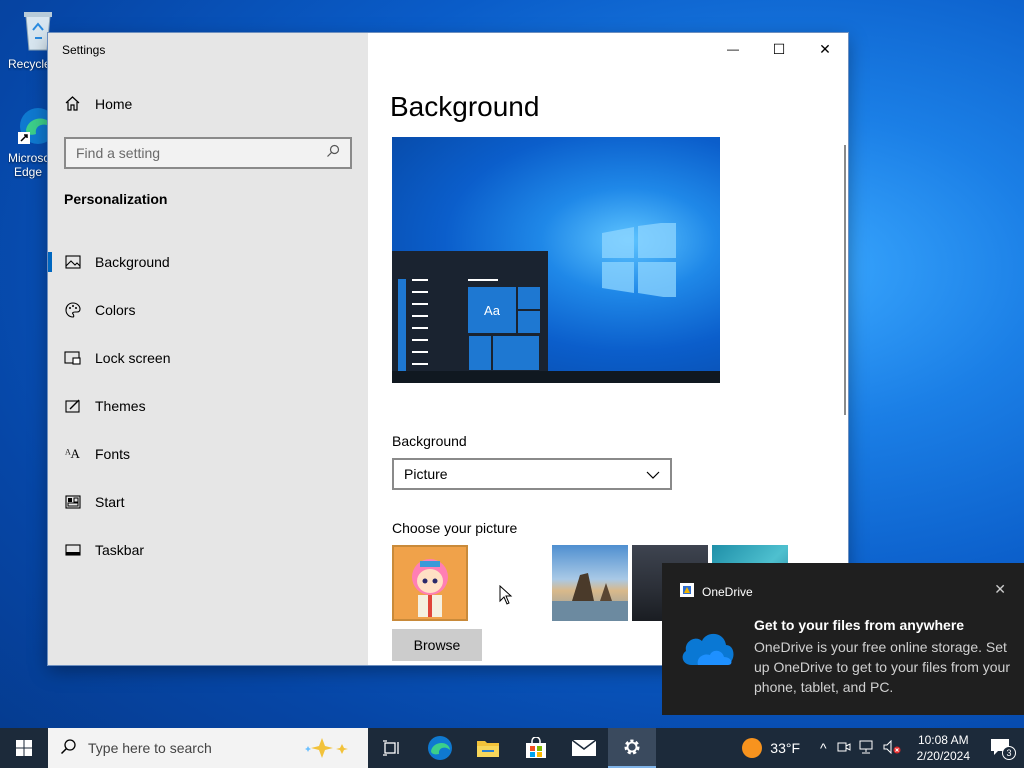 This screenshot has height=768, width=1024. What do you see at coordinates (150, 748) in the screenshot?
I see `taskbar-search-placeholder: Type here to search` at bounding box center [150, 748].